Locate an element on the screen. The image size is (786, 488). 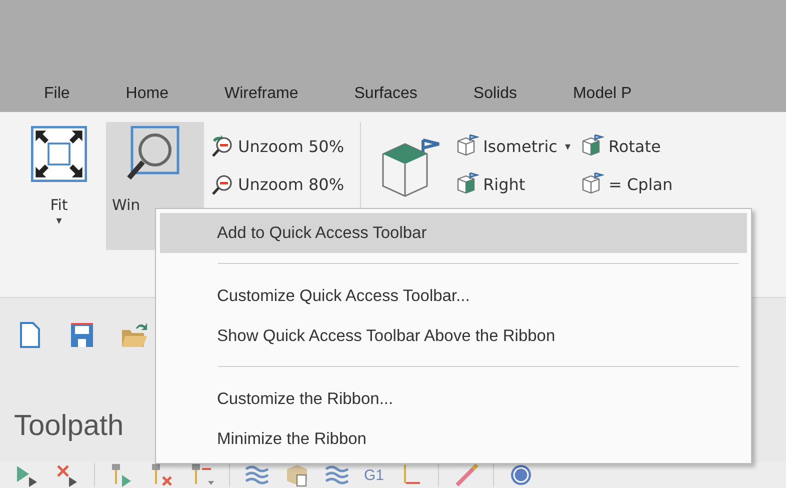
pencil-icon is located at coordinates (466, 475).